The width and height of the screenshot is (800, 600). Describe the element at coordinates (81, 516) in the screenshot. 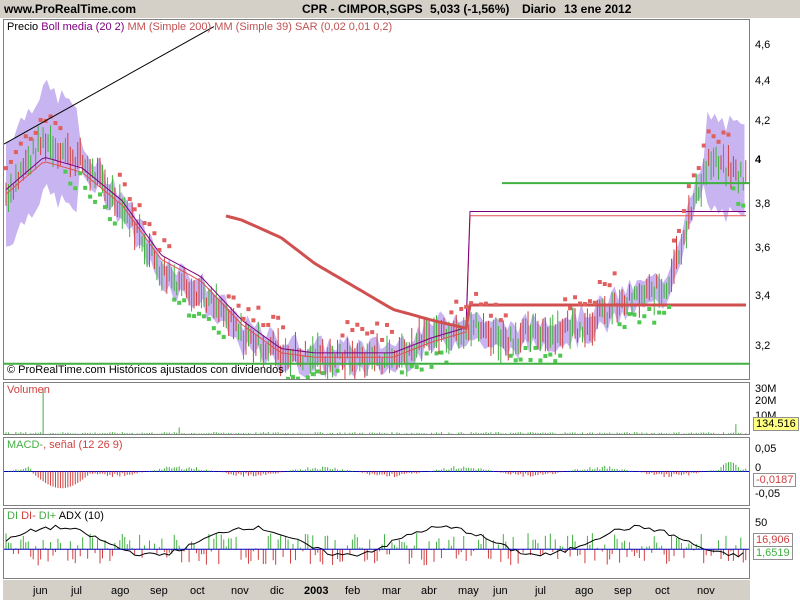

I see `adx-title-d: ADX (10)` at that location.